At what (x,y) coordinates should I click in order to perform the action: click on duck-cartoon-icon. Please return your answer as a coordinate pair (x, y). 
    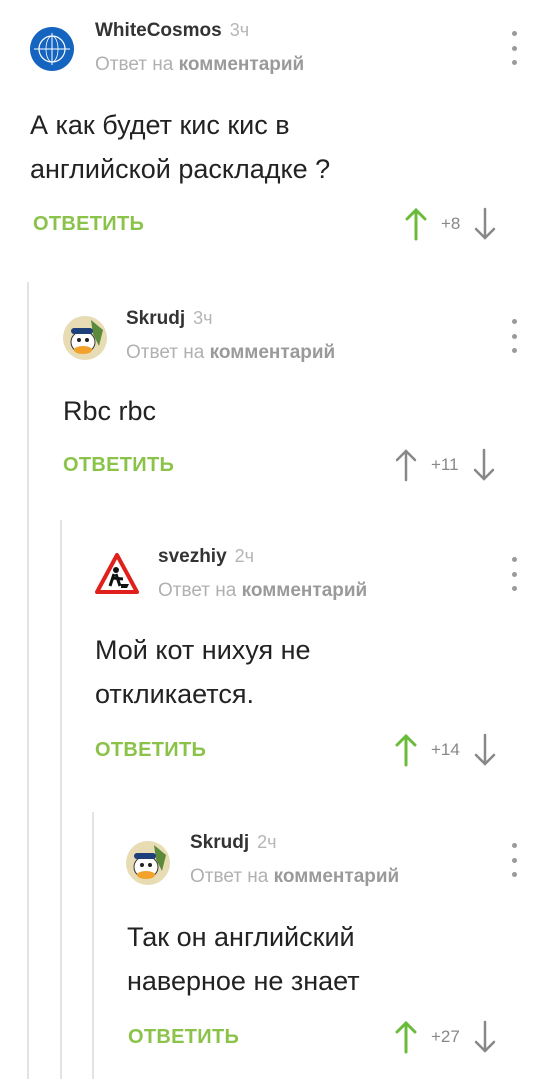
    Looking at the image, I should click on (148, 863).